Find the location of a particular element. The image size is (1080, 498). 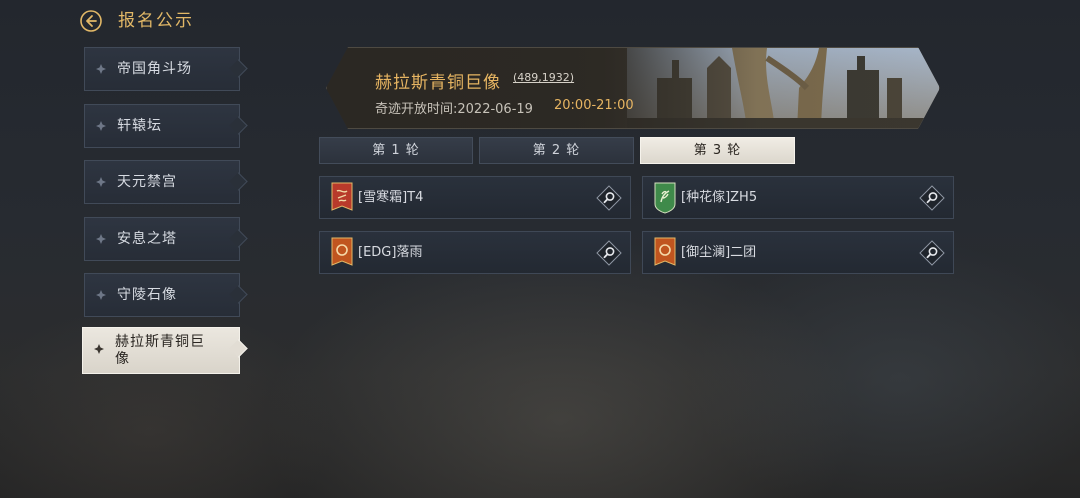

back-arrow-icon is located at coordinates (91, 21).